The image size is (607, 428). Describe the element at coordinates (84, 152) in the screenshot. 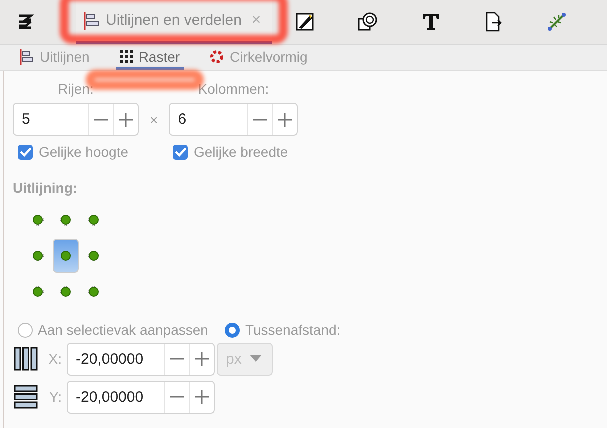

I see `checkbox-label: Gelijke hoogte` at that location.